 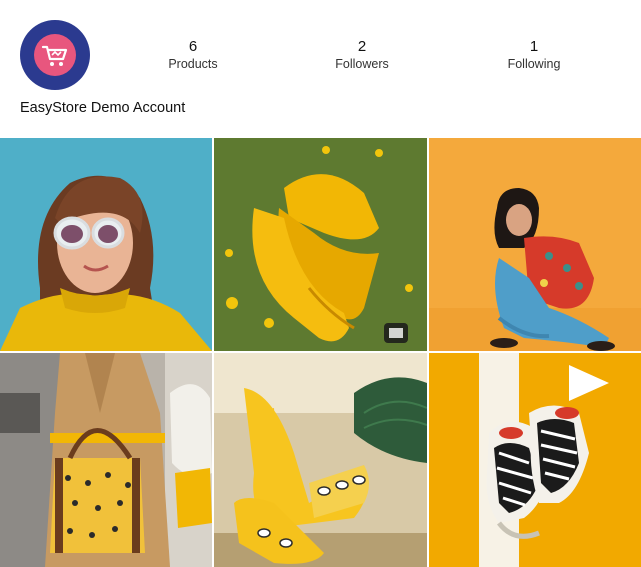 I want to click on account-name: EasyStore Demo Account, so click(x=103, y=108).